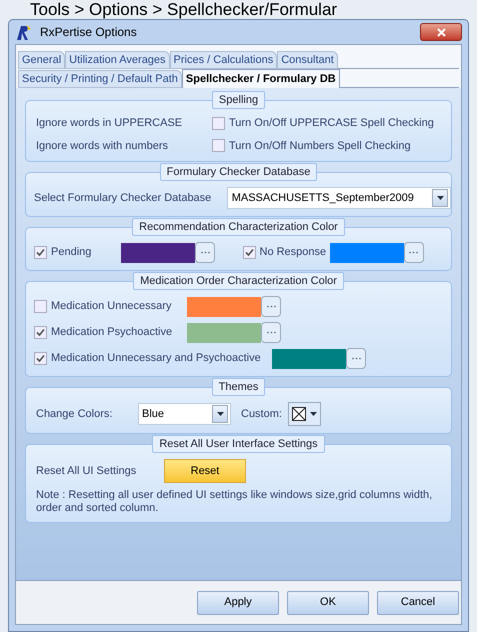 This screenshot has height=632, width=477. Describe the element at coordinates (331, 123) in the screenshot. I see `checkbox-label: Turn On/Off UPPERCASE Spell Checking` at that location.